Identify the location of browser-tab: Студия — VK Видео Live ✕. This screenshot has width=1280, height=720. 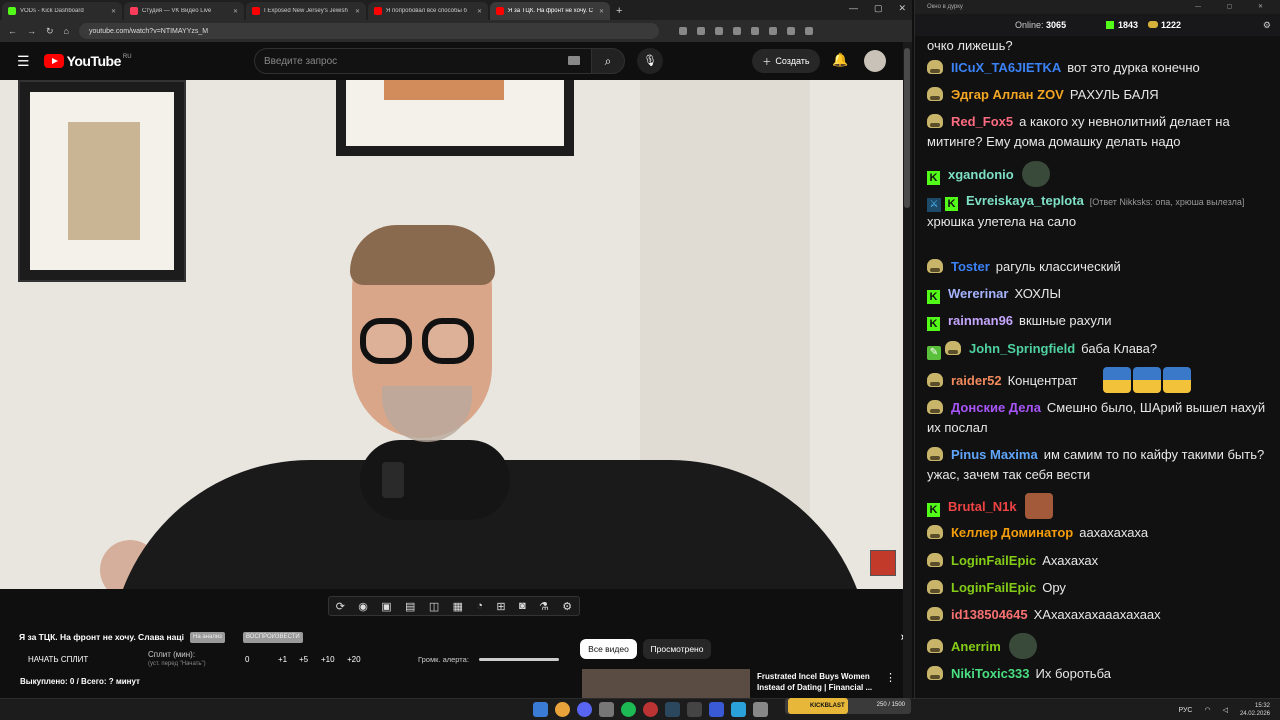
(184, 11).